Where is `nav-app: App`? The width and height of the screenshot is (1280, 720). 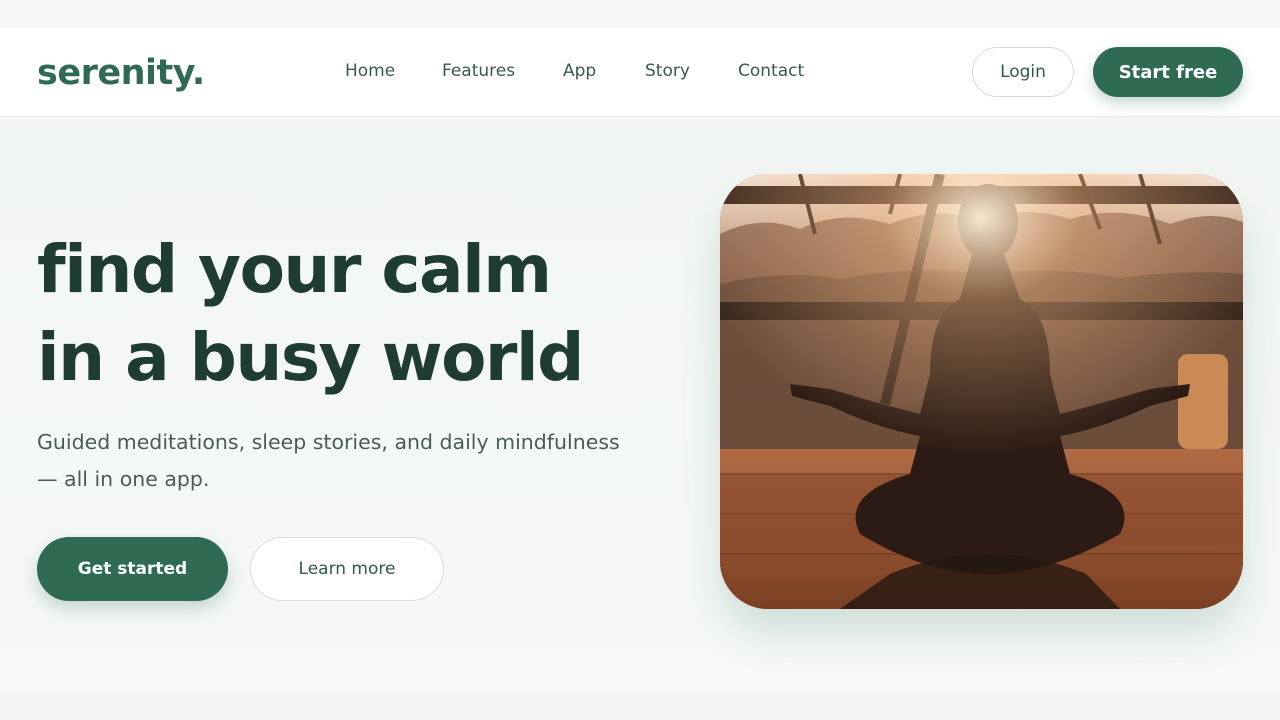 nav-app: App is located at coordinates (579, 71).